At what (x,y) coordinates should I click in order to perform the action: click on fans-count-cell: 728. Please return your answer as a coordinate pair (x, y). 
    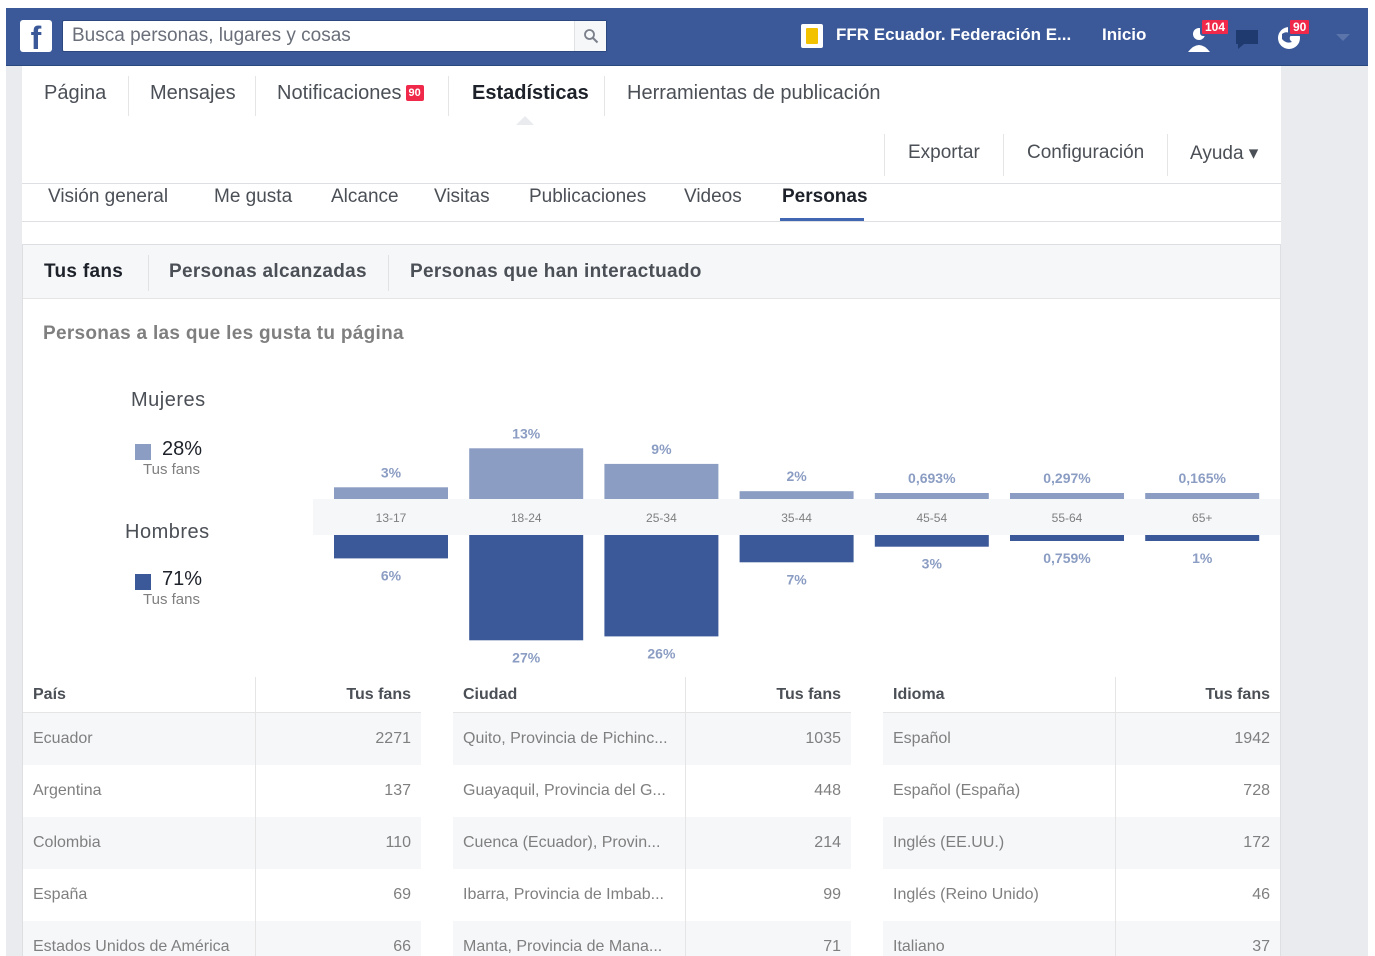
    Looking at the image, I should click on (1256, 790).